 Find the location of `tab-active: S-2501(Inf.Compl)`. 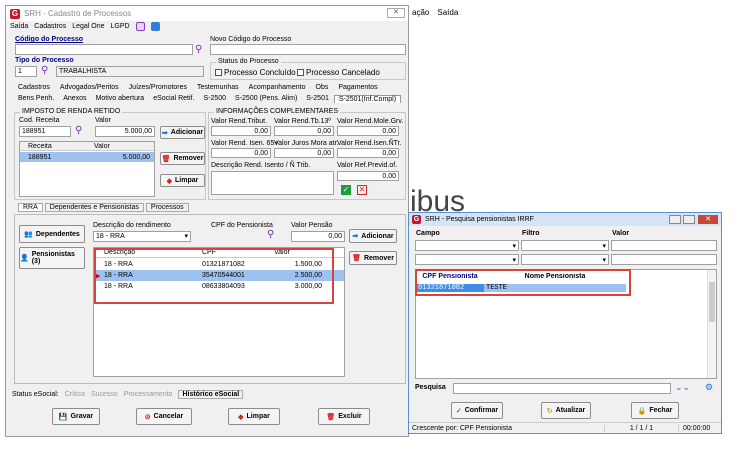

tab-active: S-2501(Inf.Compl) is located at coordinates (367, 99).